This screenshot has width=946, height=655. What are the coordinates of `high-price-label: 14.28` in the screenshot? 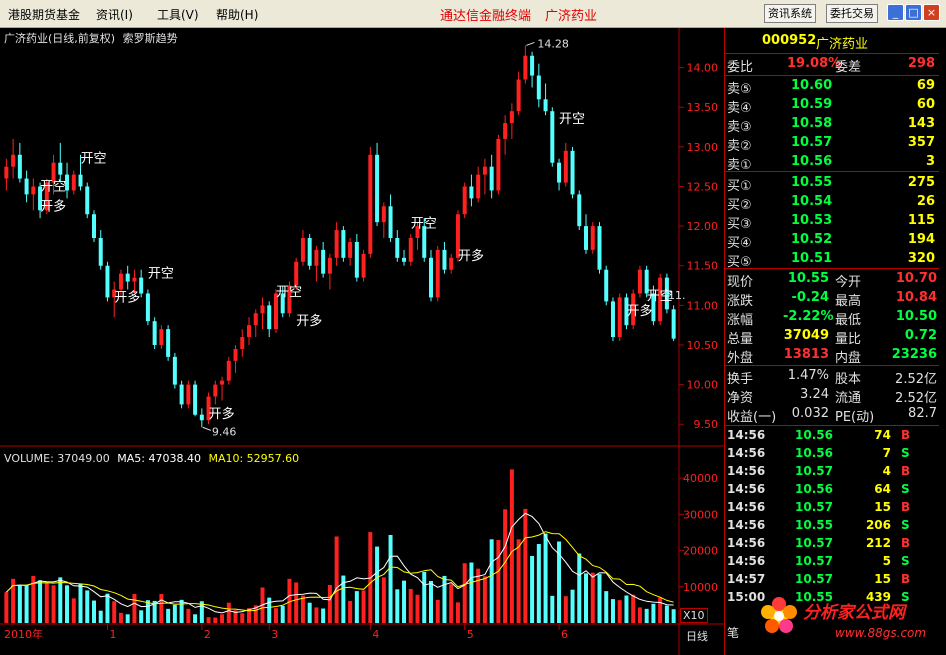 It's located at (553, 43).